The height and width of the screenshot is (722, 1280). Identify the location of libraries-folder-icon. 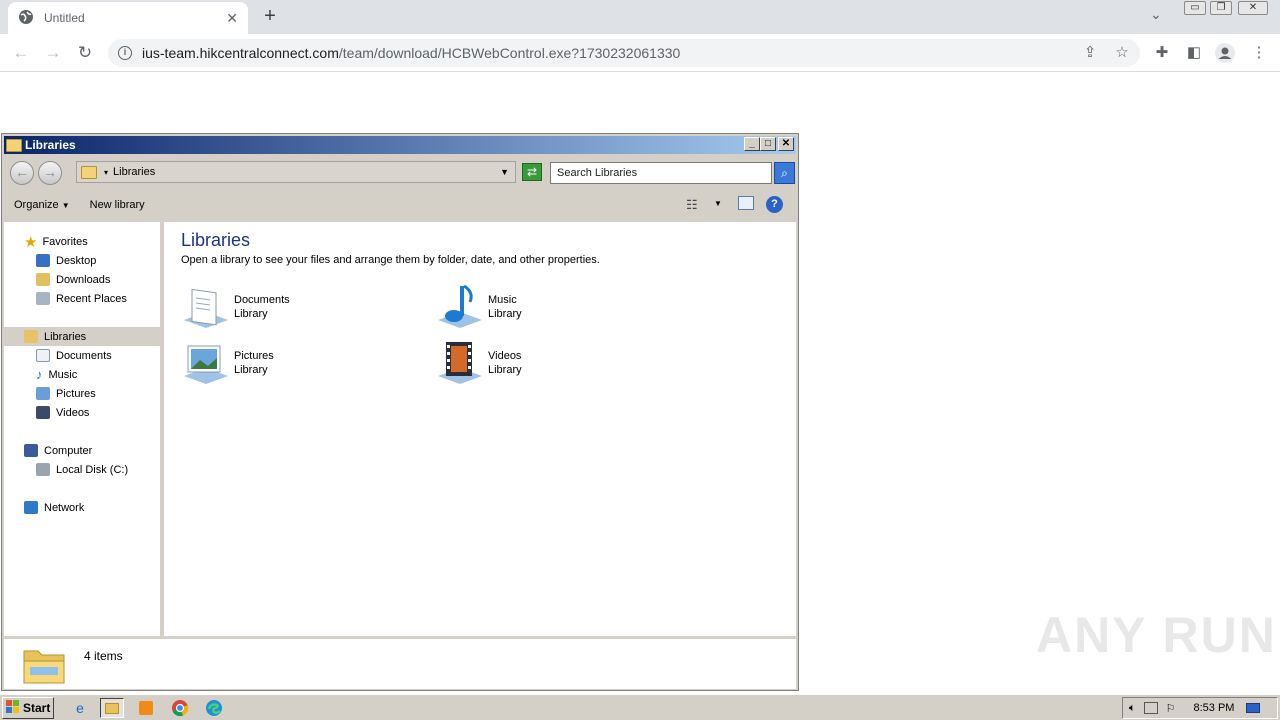
(14, 145).